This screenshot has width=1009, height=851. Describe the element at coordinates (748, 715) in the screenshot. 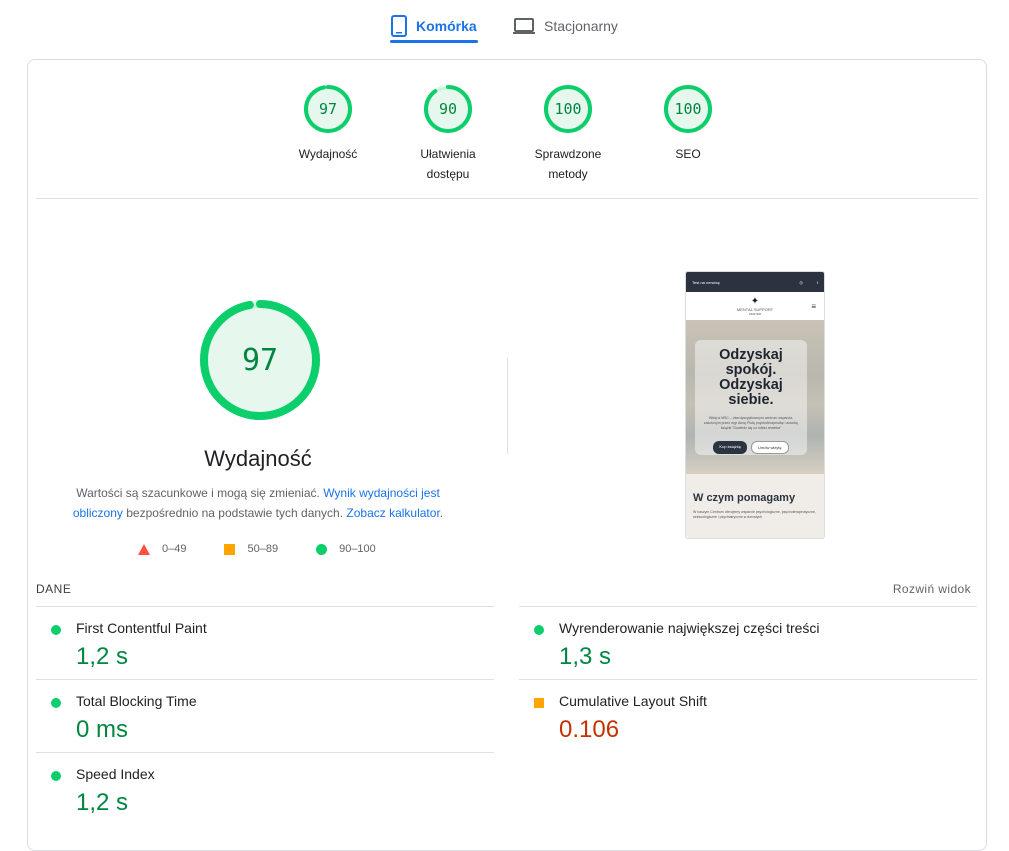

I see `metric-cls: Cumulative Layout Shift 0.106` at that location.